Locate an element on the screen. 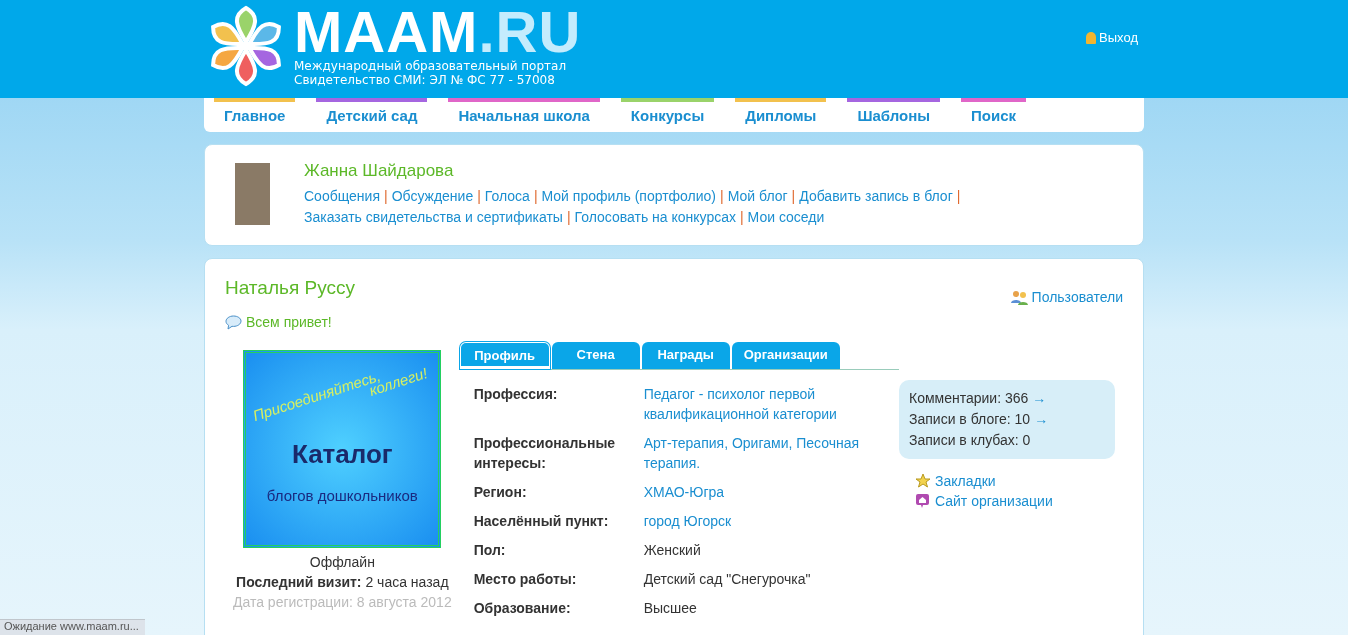  field-value-link: ХМАО-Югра is located at coordinates (763, 492).